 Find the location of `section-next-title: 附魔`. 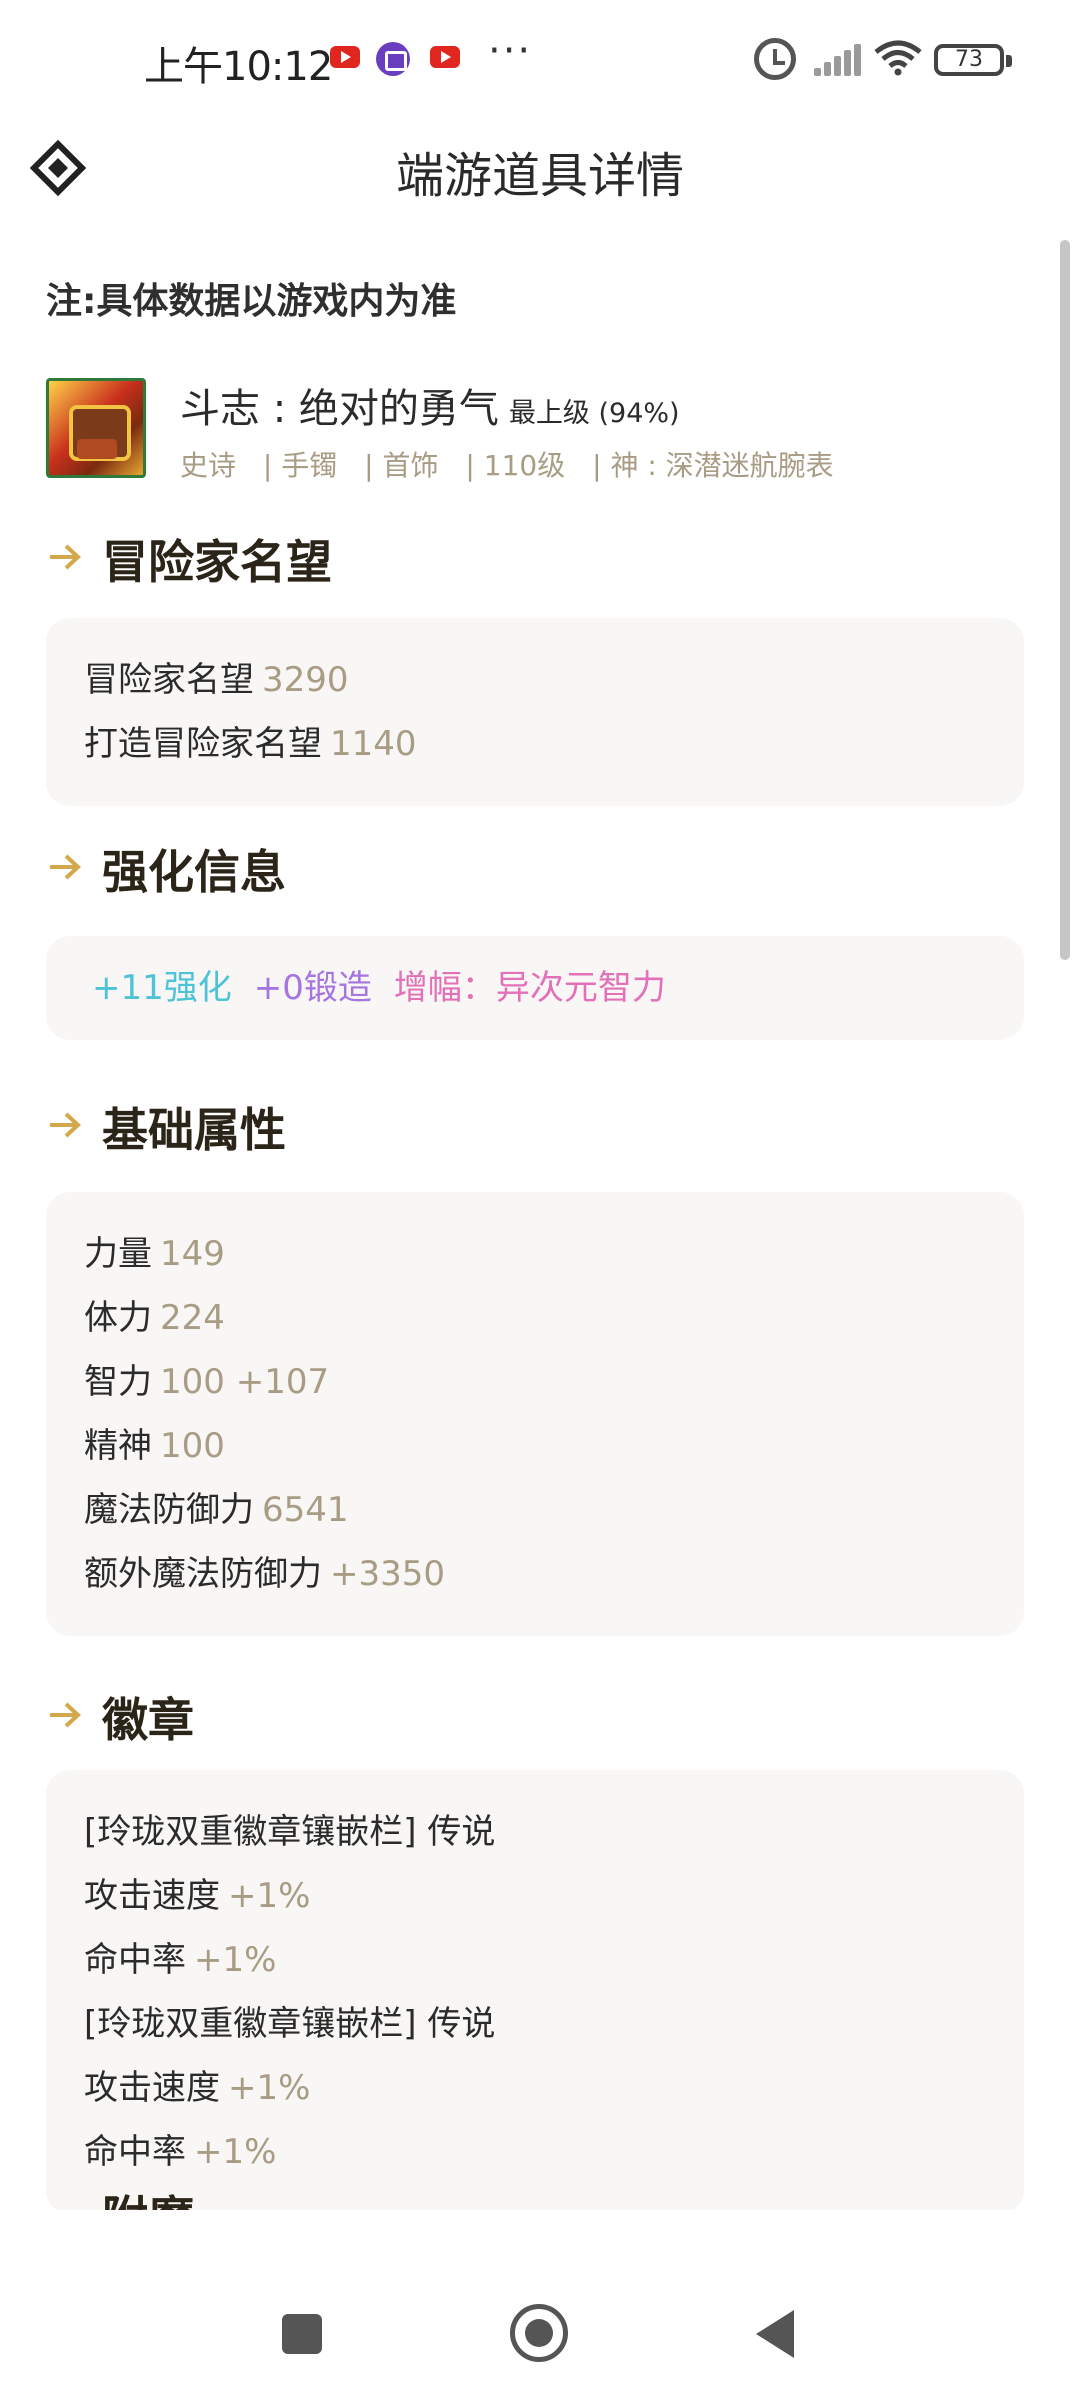

section-next-title: 附魔 is located at coordinates (148, 2196).